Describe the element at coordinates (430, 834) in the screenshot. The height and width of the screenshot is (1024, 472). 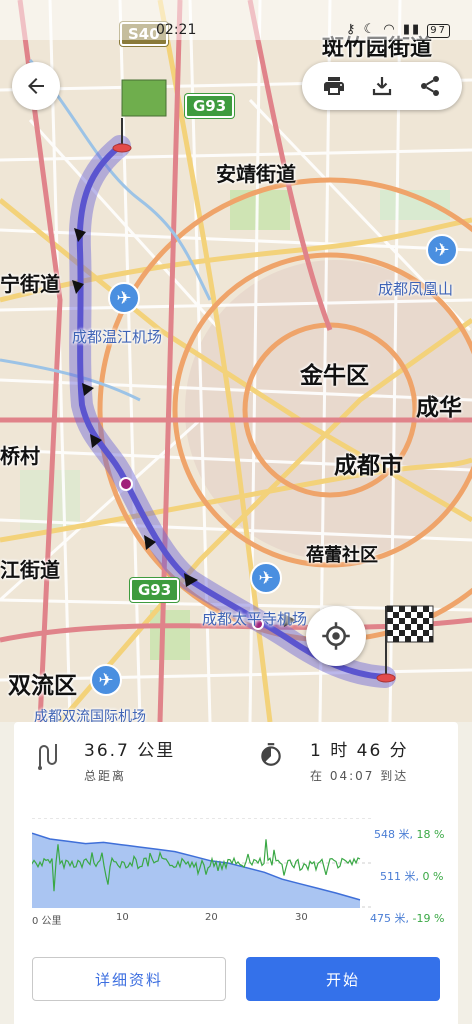
I see `legend-top-slope: 18 %` at that location.